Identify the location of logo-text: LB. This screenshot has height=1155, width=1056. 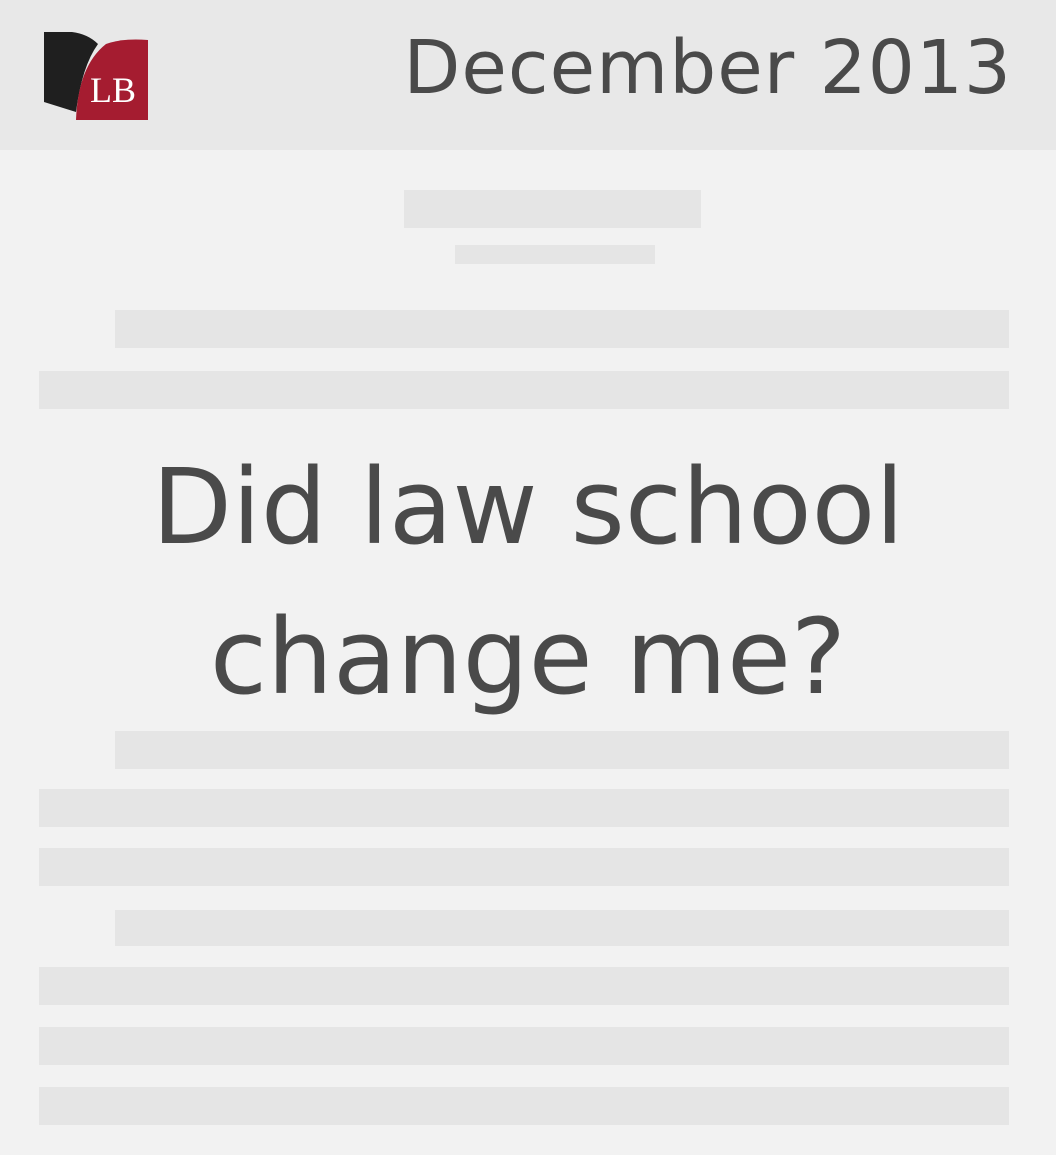
(113, 90).